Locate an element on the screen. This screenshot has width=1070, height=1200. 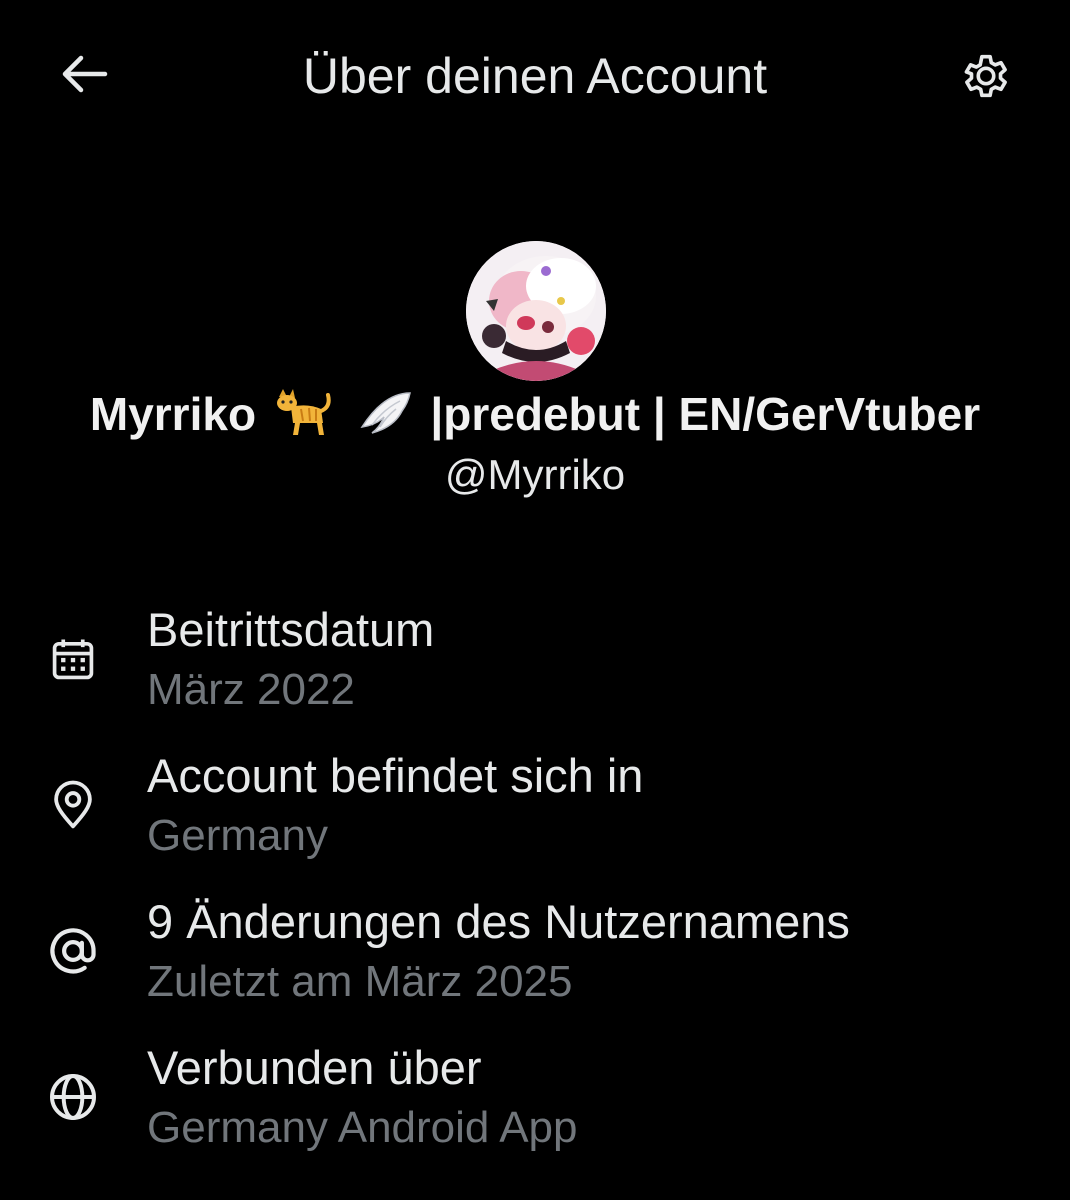
profile-avatar is located at coordinates (536, 311).